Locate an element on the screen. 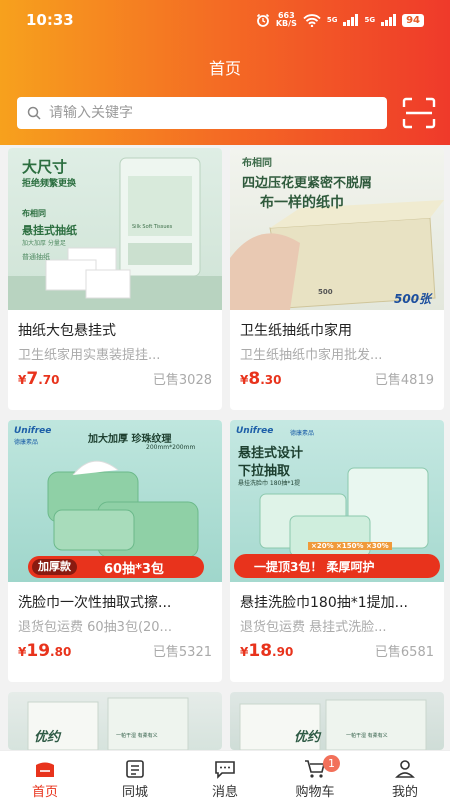  tab-nearby: 同城 is located at coordinates (135, 775).